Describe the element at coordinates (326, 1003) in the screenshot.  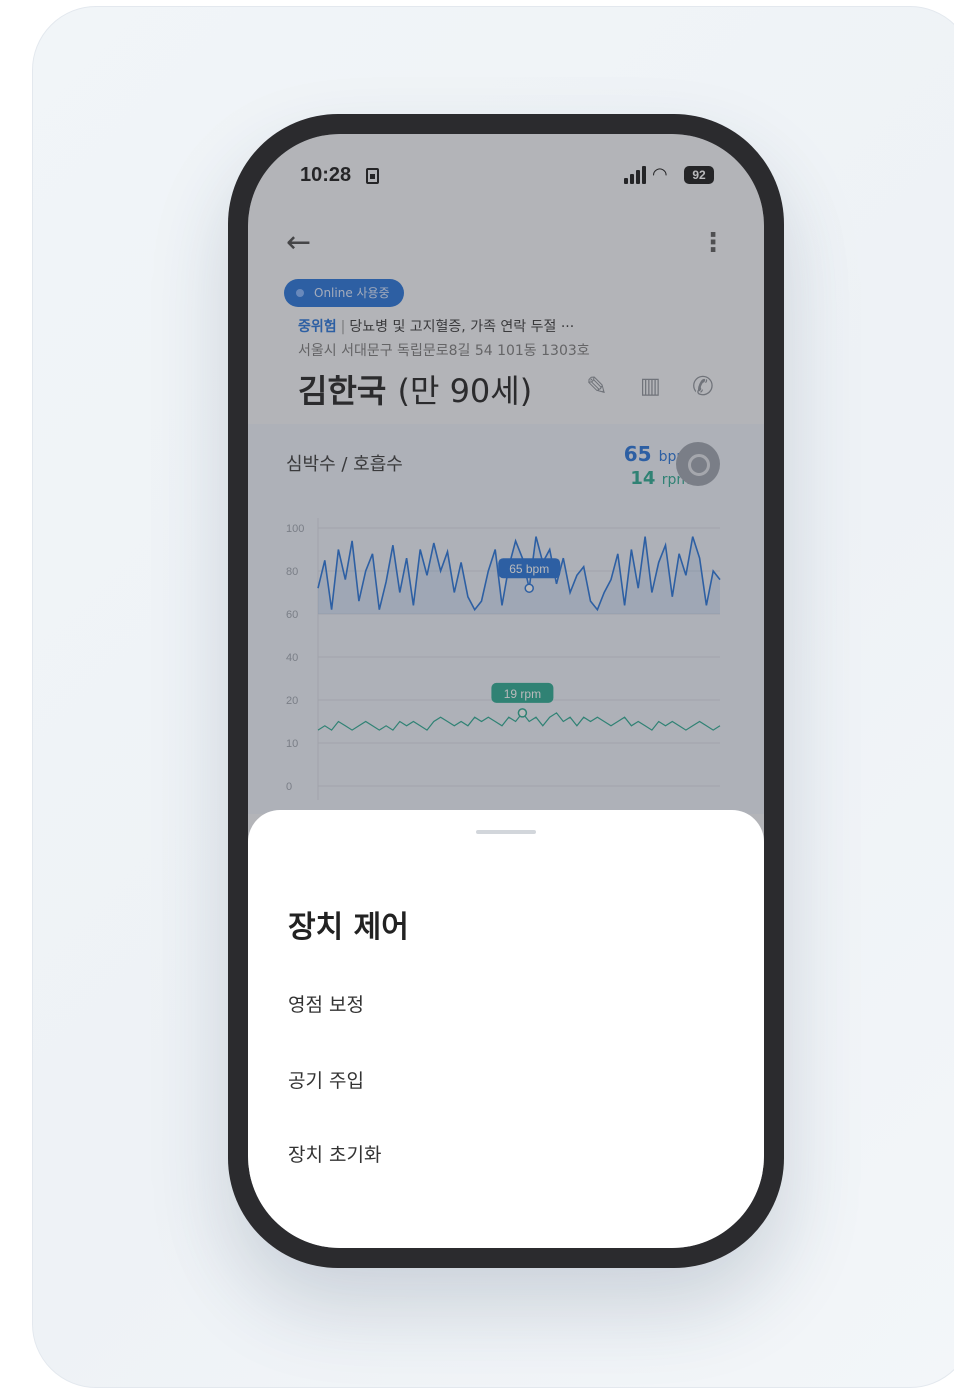
I see `menu-item-zero-calibration: 영점 보정` at that location.